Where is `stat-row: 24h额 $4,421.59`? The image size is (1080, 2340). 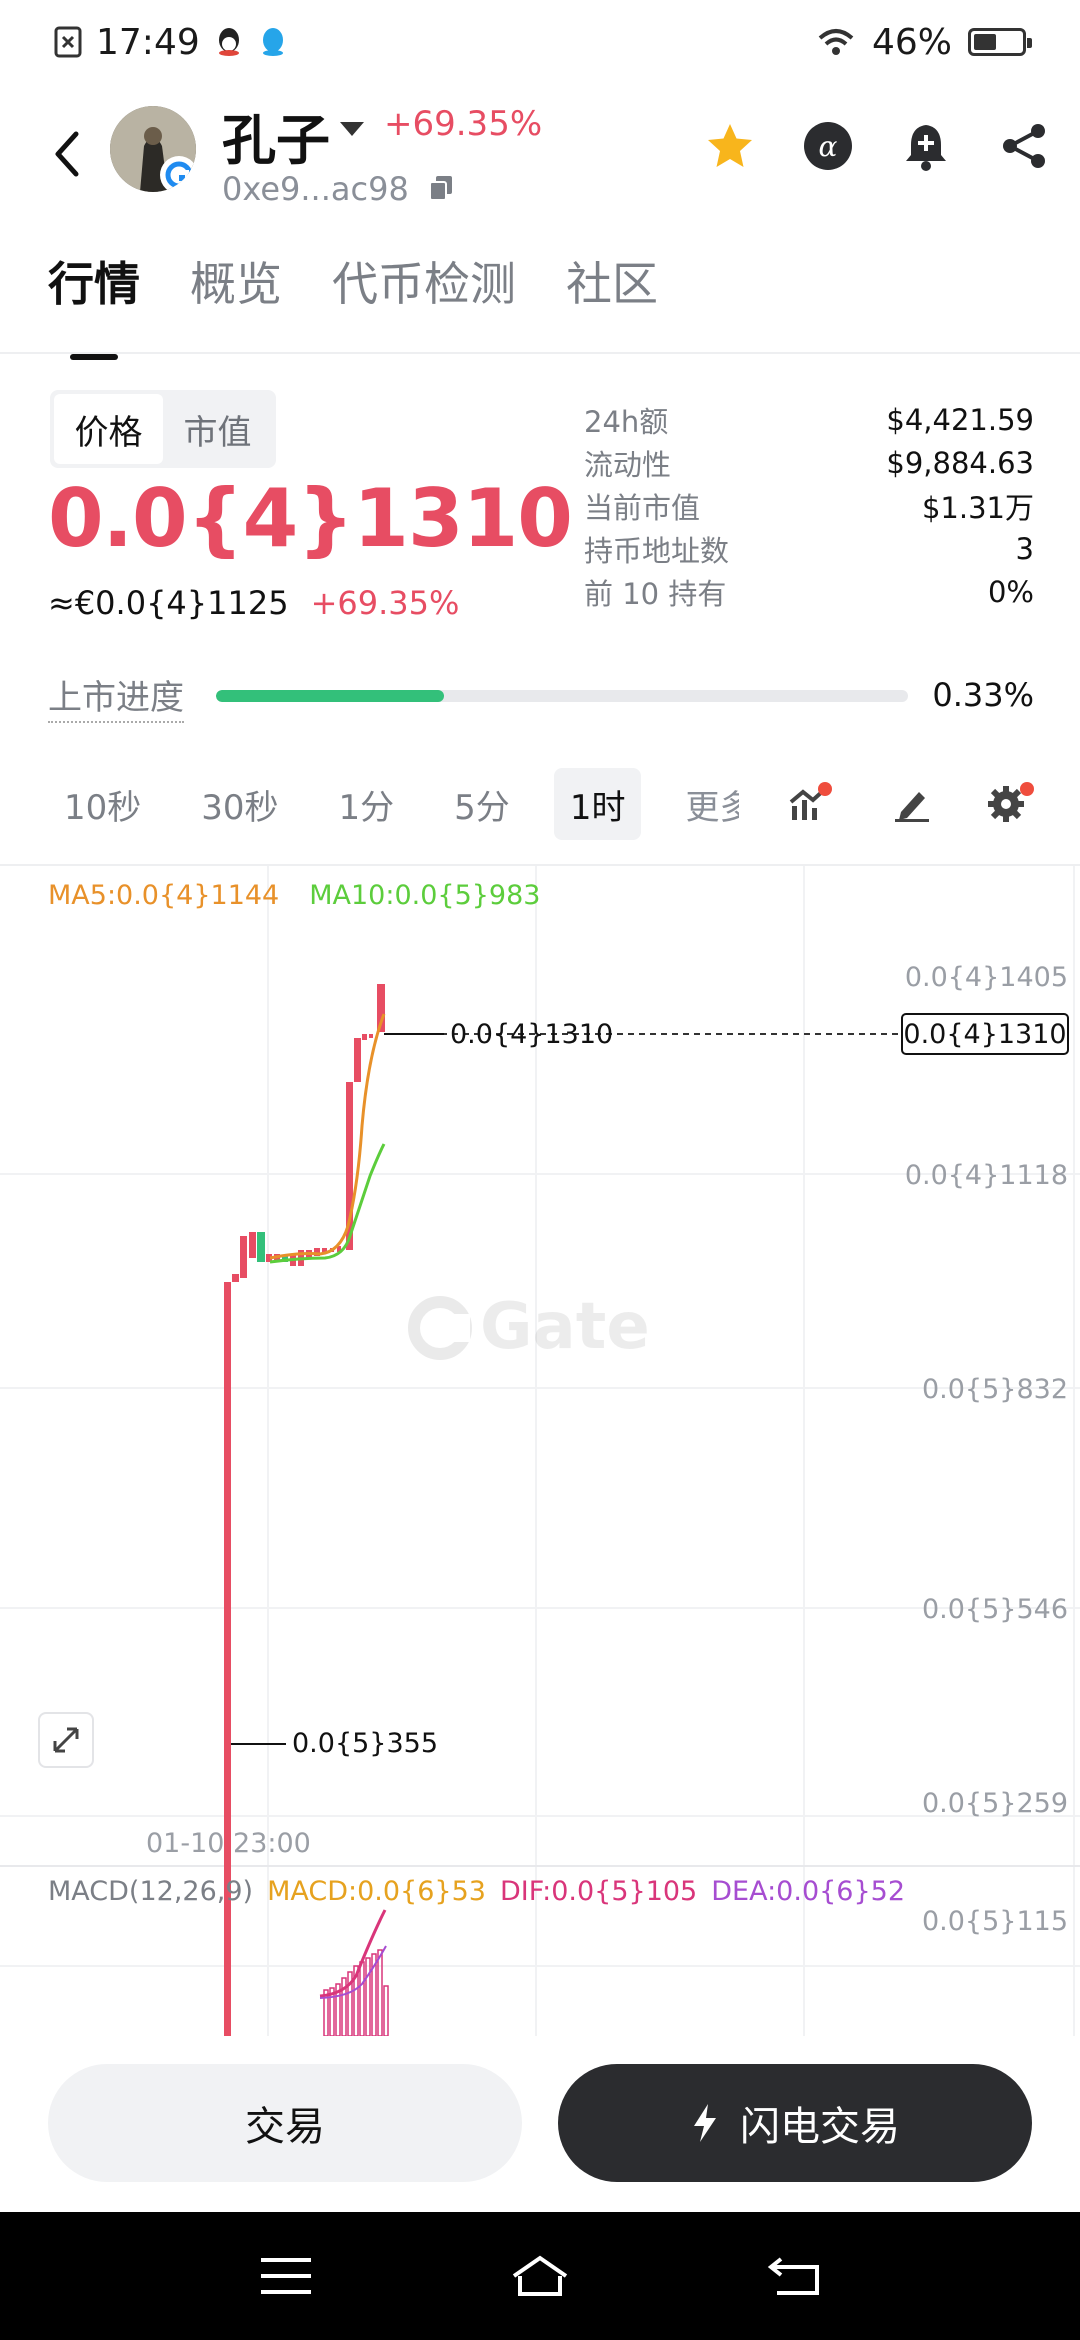 stat-row: 24h额 $4,421.59 is located at coordinates (809, 419).